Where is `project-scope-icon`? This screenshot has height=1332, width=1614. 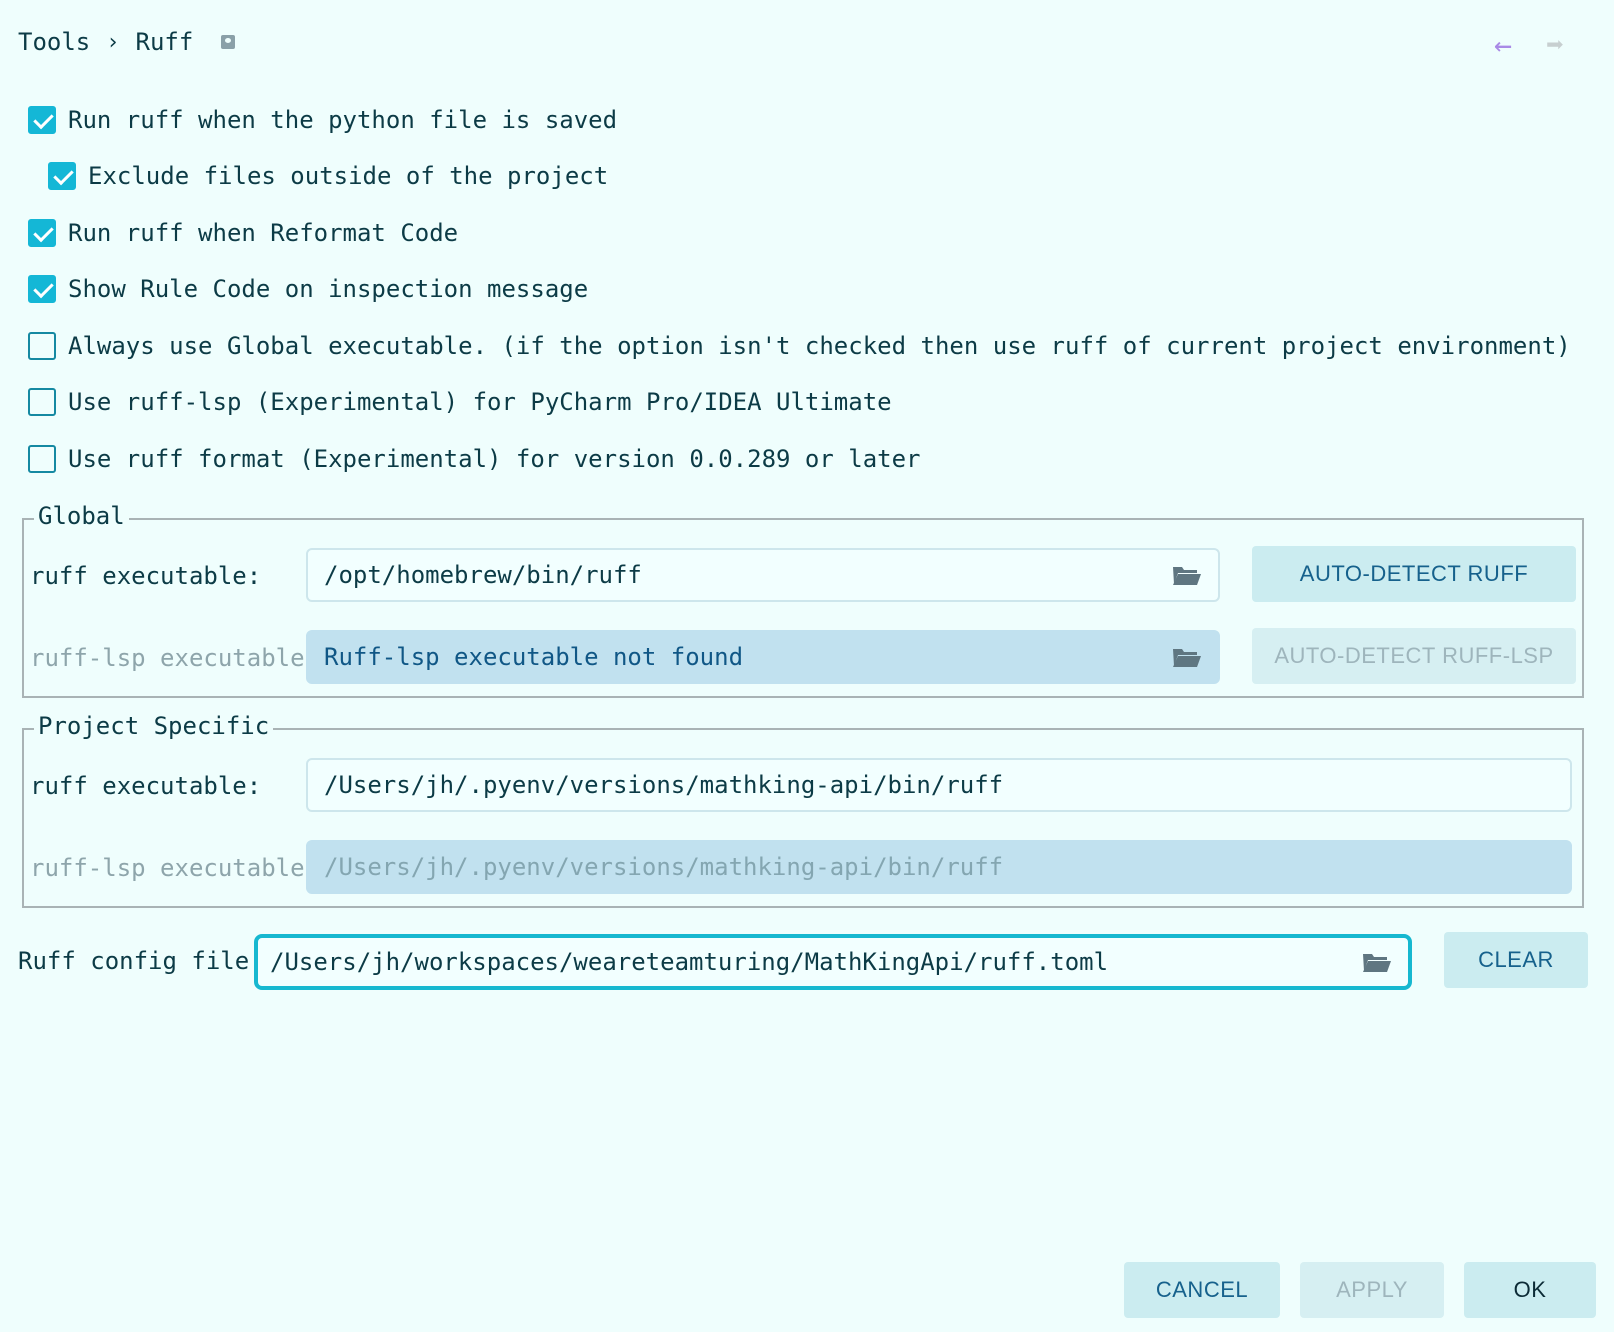 project-scope-icon is located at coordinates (228, 42).